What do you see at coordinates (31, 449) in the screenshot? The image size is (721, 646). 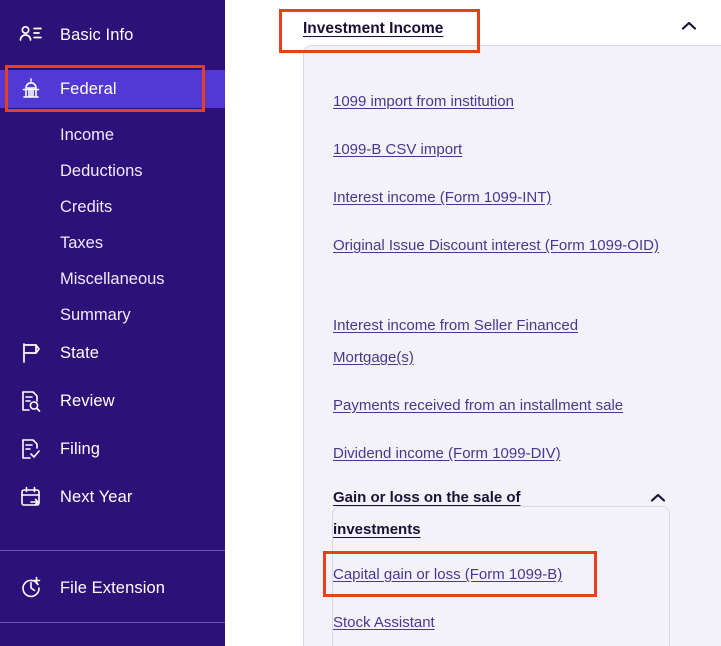 I see `document-check-icon` at bounding box center [31, 449].